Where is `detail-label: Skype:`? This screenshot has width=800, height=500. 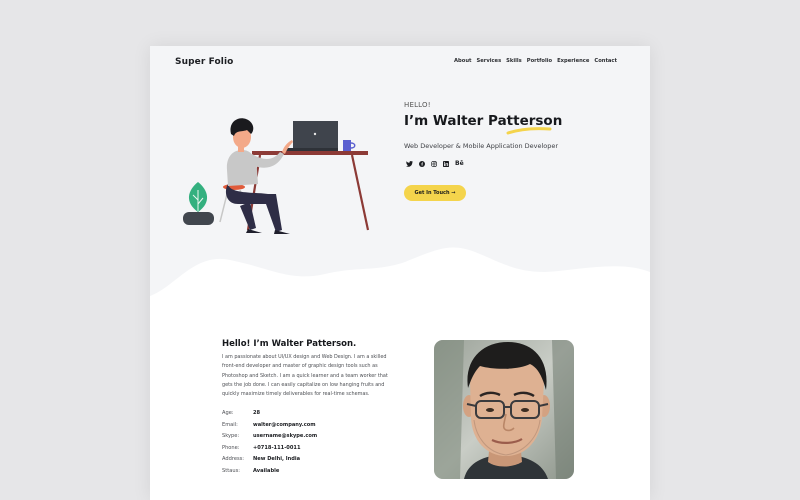
detail-label: Skype: is located at coordinates (231, 436).